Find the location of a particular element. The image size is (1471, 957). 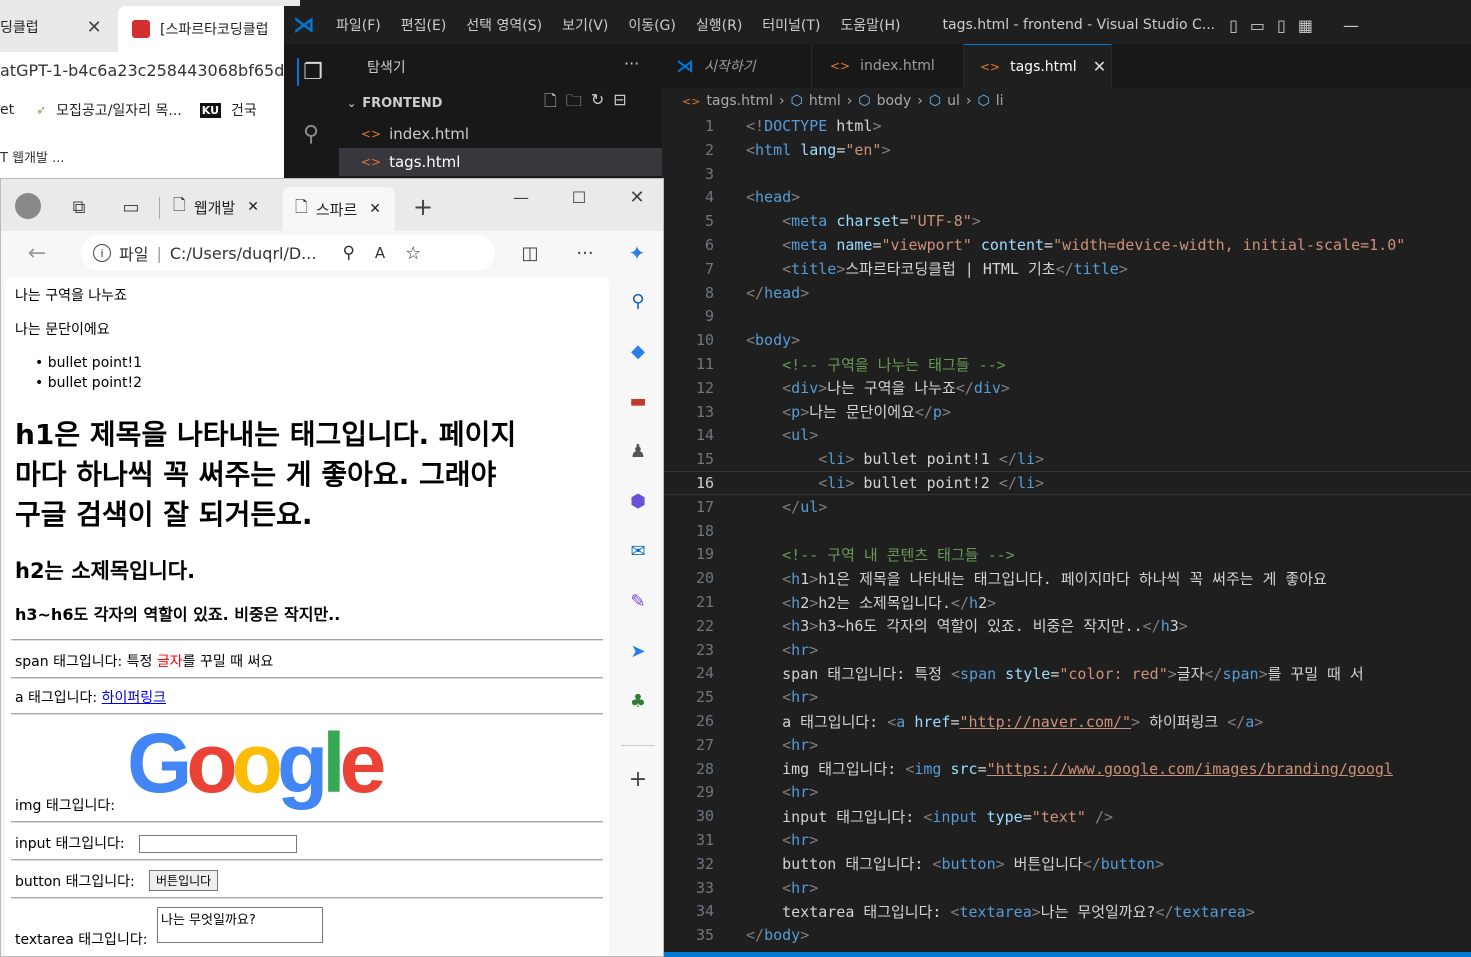

new-tab-icon: + is located at coordinates (423, 207).